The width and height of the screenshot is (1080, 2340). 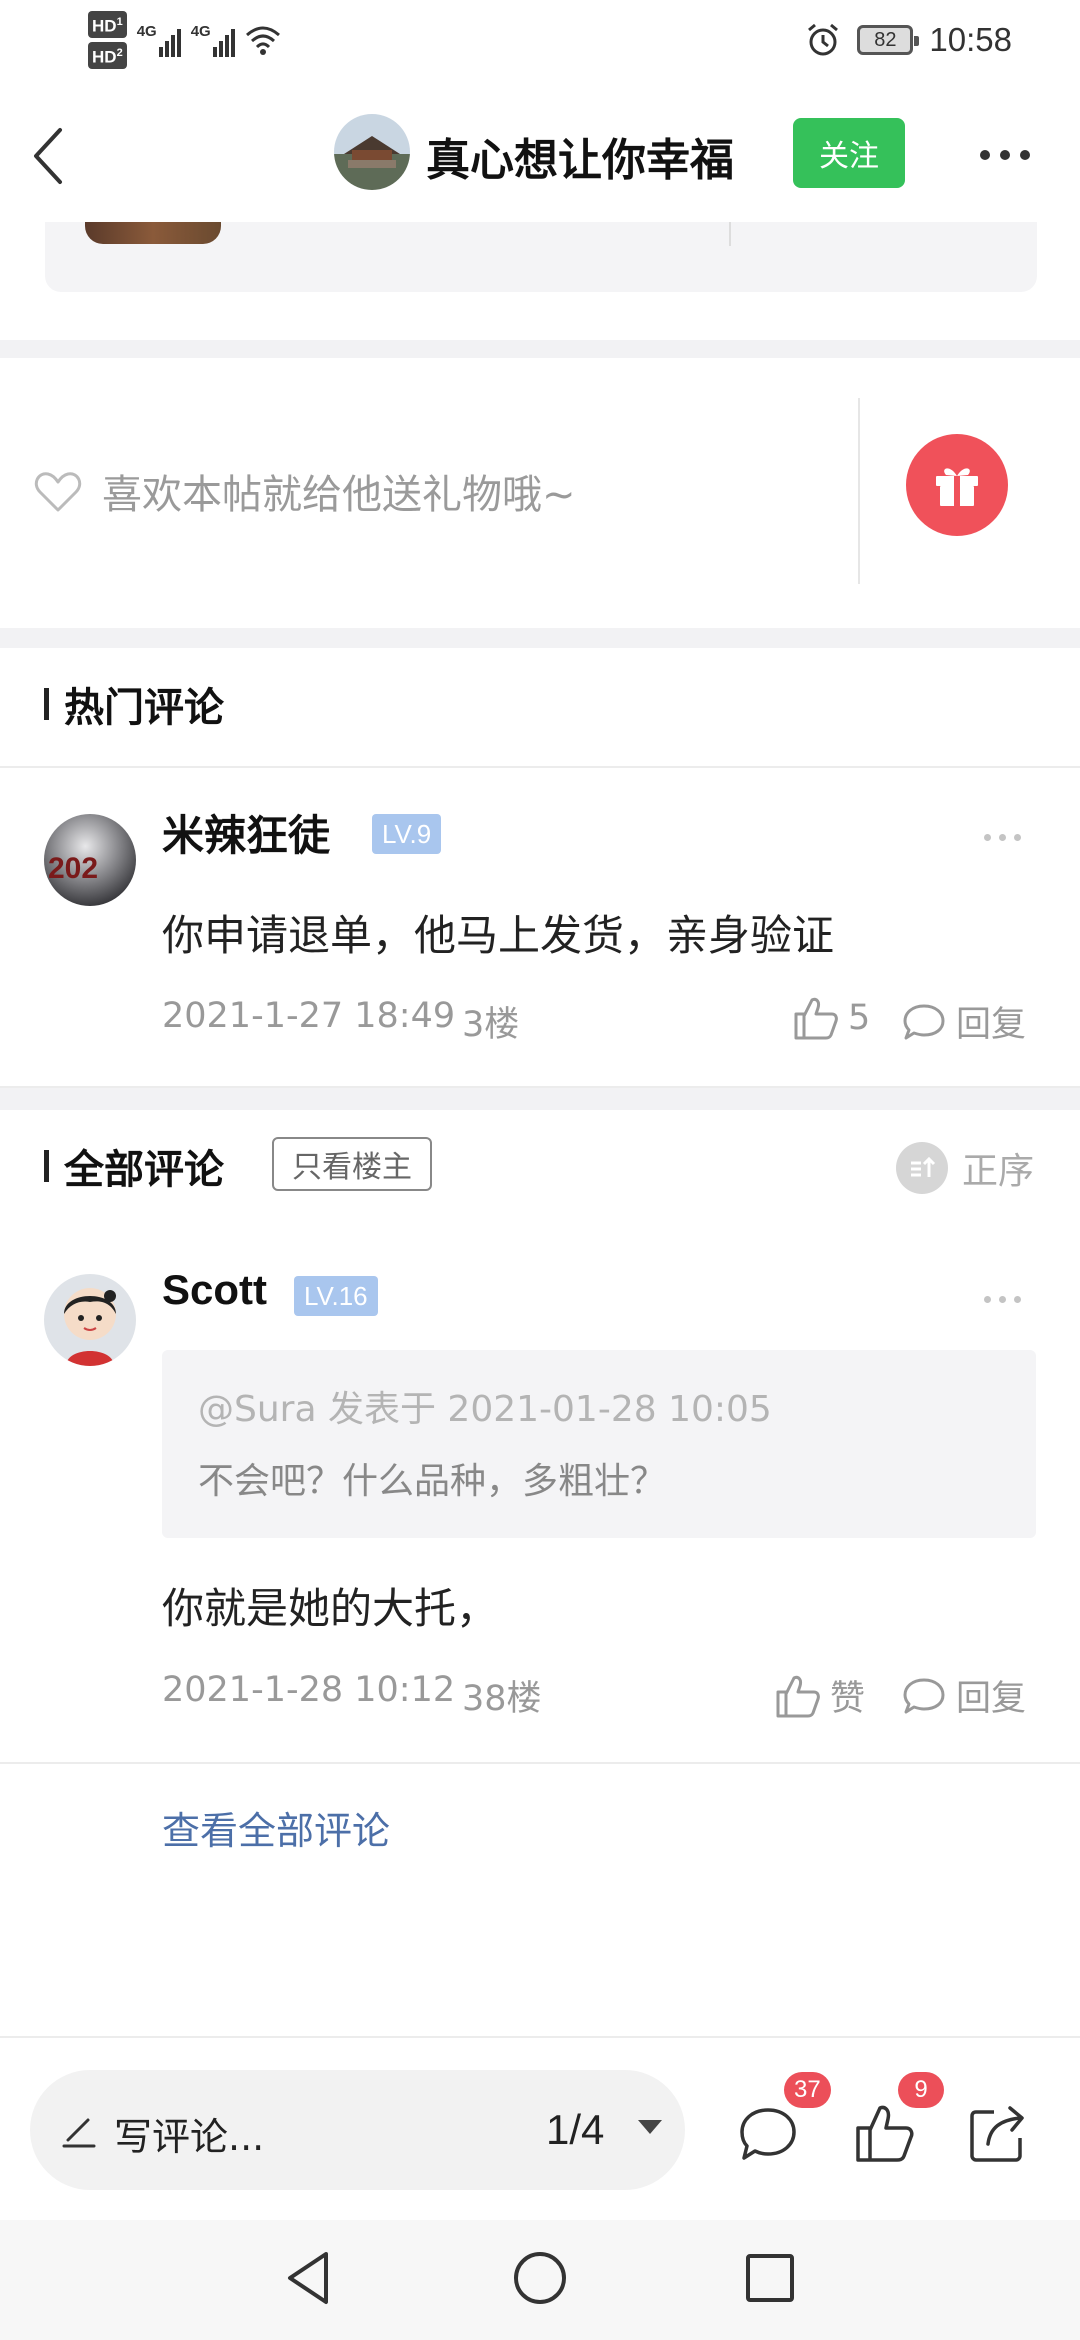 I want to click on like-label: 赞, so click(x=848, y=1699).